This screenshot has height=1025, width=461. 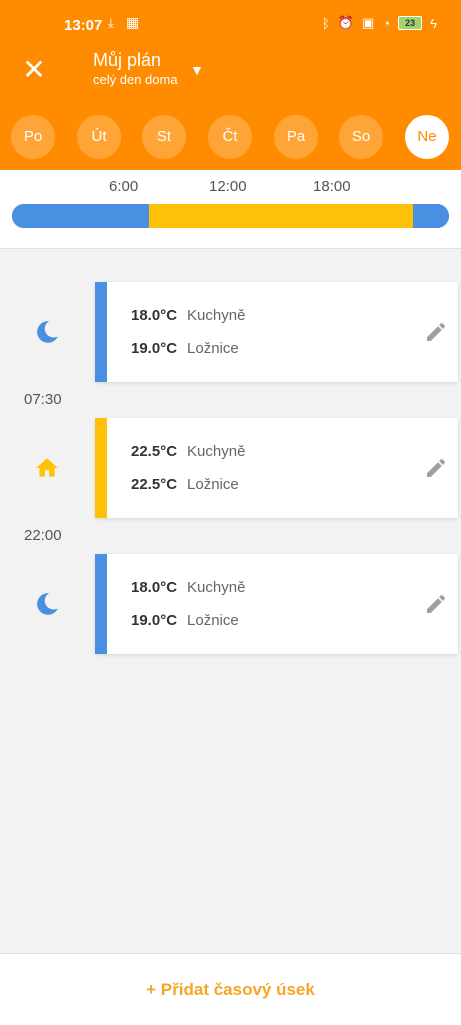 What do you see at coordinates (34, 70) in the screenshot?
I see `close-button: ✕` at bounding box center [34, 70].